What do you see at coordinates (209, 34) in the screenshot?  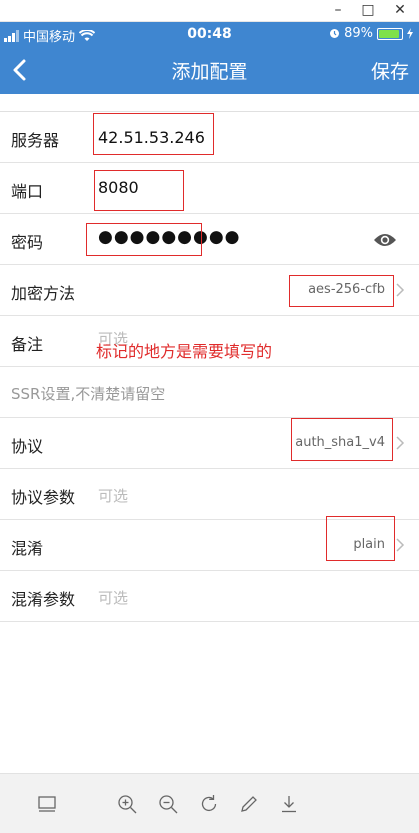 I see `status-bar: 中国移动 00:48 89%` at bounding box center [209, 34].